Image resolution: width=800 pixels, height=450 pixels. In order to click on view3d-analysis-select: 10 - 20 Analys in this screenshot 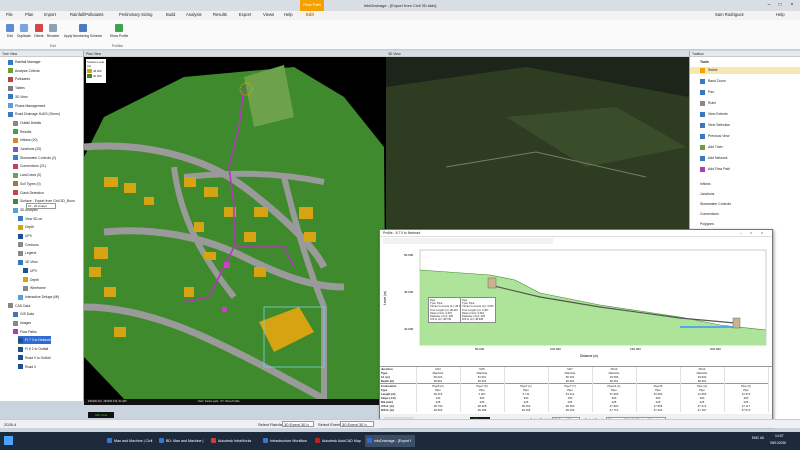, I will do `click(41, 206)`.